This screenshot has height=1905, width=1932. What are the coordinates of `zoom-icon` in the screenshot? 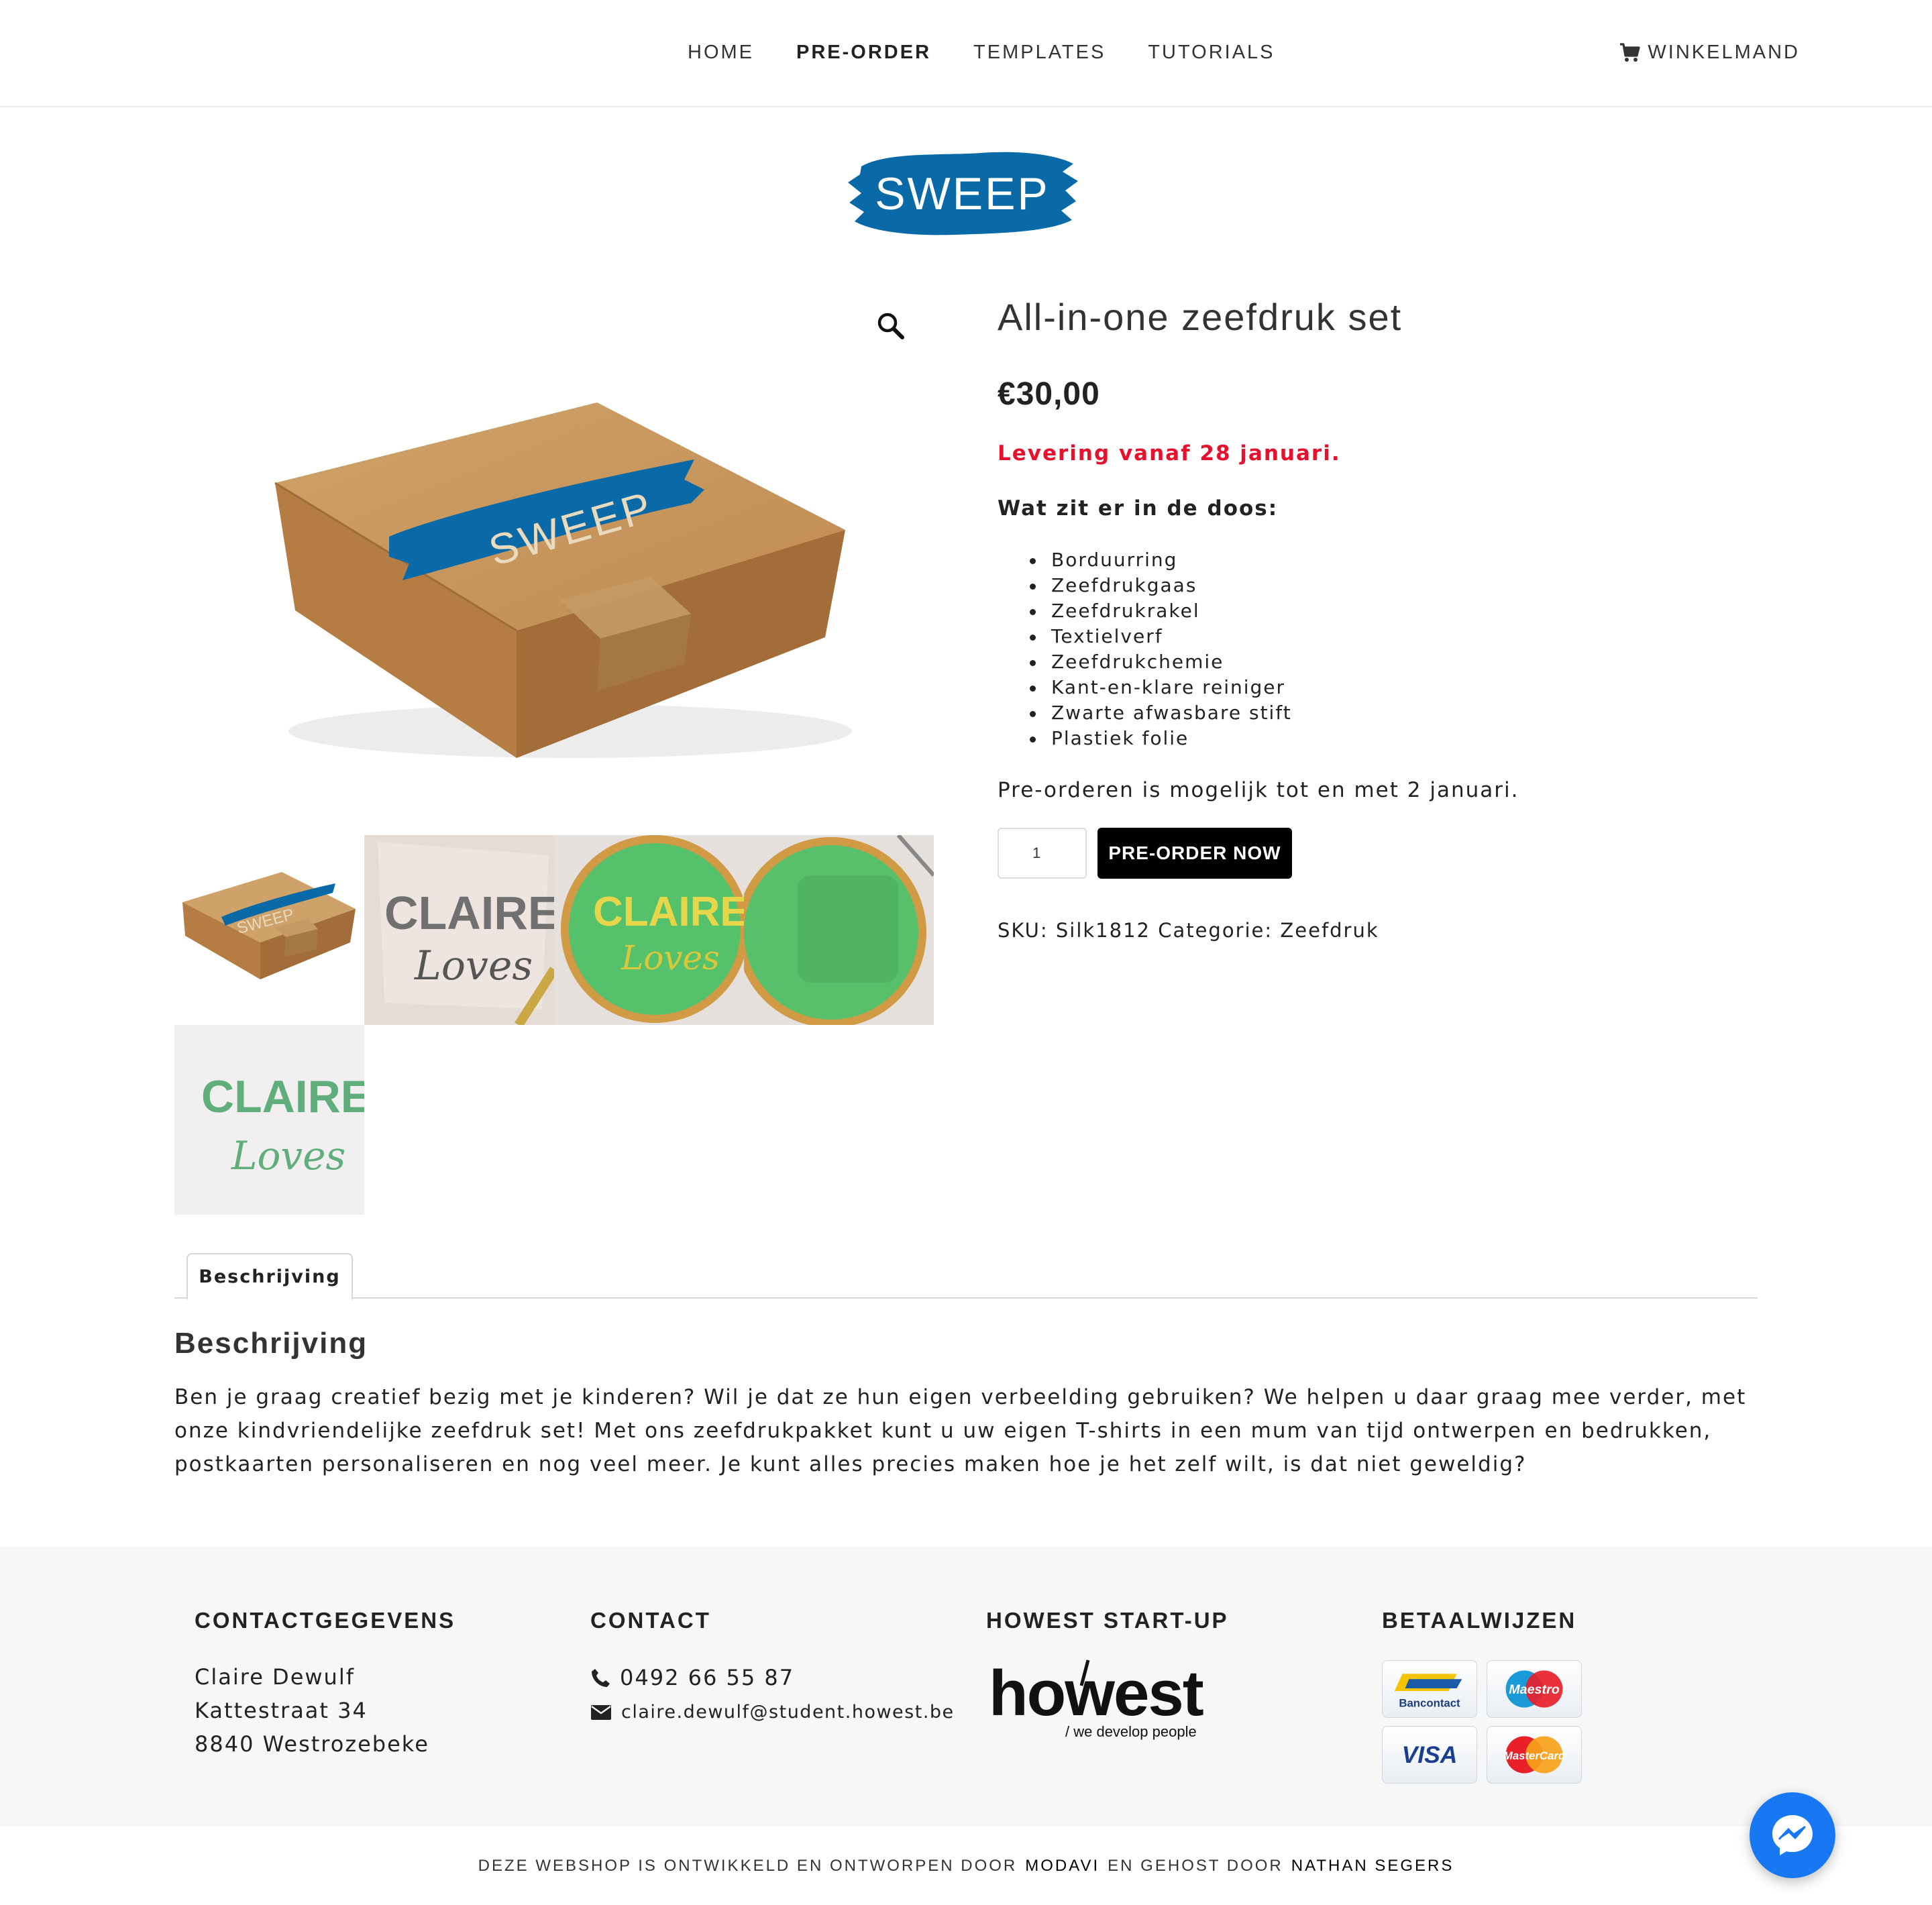 It's located at (890, 326).